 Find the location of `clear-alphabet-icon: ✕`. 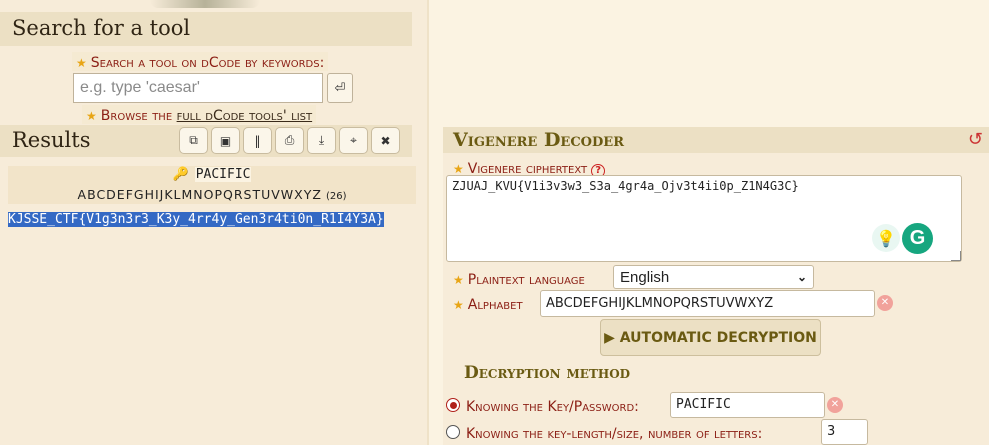

clear-alphabet-icon: ✕ is located at coordinates (885, 303).